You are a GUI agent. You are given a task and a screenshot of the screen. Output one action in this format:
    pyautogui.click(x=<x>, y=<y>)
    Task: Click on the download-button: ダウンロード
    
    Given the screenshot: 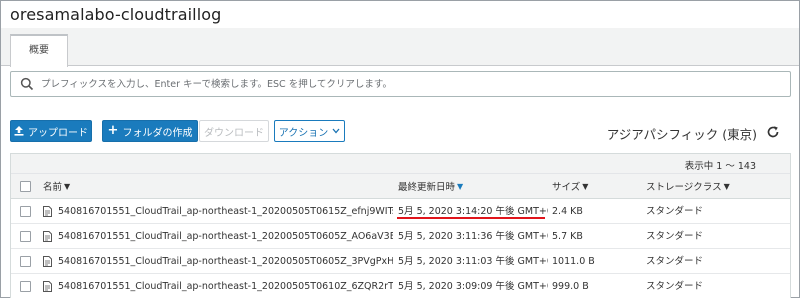 What is the action you would take?
    pyautogui.click(x=234, y=131)
    